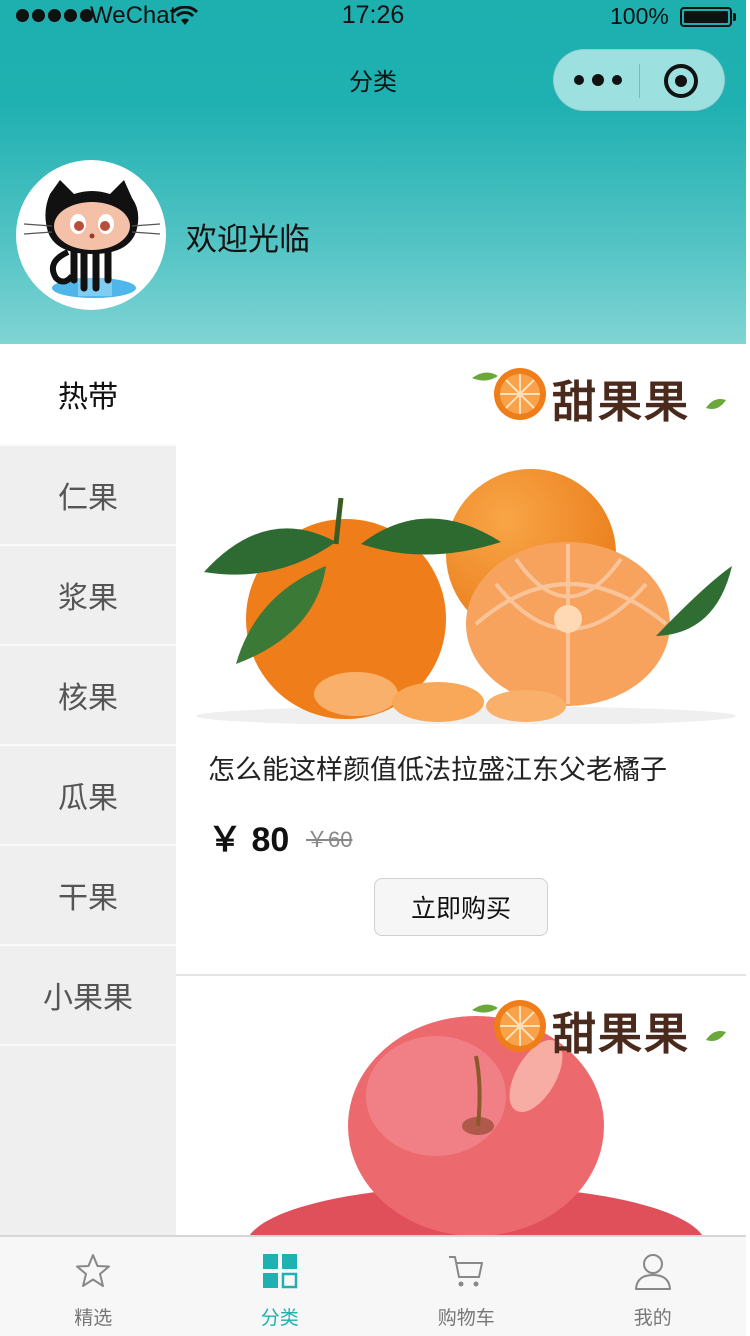 This screenshot has width=750, height=1336. Describe the element at coordinates (329, 839) in the screenshot. I see `product-old-price: ￥60` at that location.